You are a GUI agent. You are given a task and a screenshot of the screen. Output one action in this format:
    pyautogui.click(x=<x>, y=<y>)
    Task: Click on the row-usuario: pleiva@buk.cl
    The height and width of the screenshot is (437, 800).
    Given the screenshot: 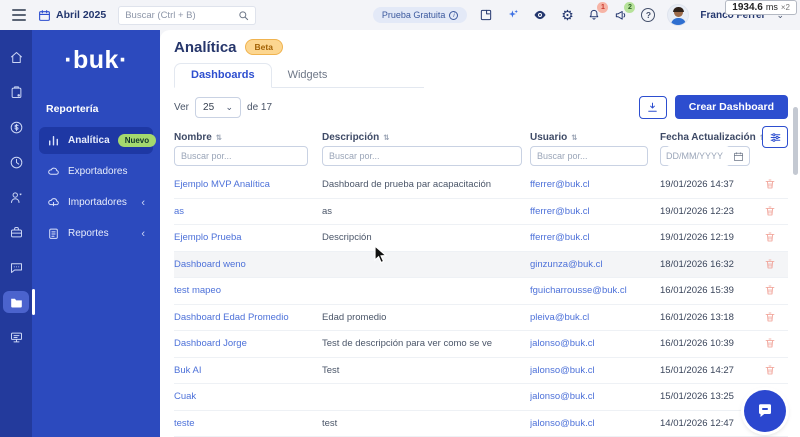 What is the action you would take?
    pyautogui.click(x=595, y=317)
    